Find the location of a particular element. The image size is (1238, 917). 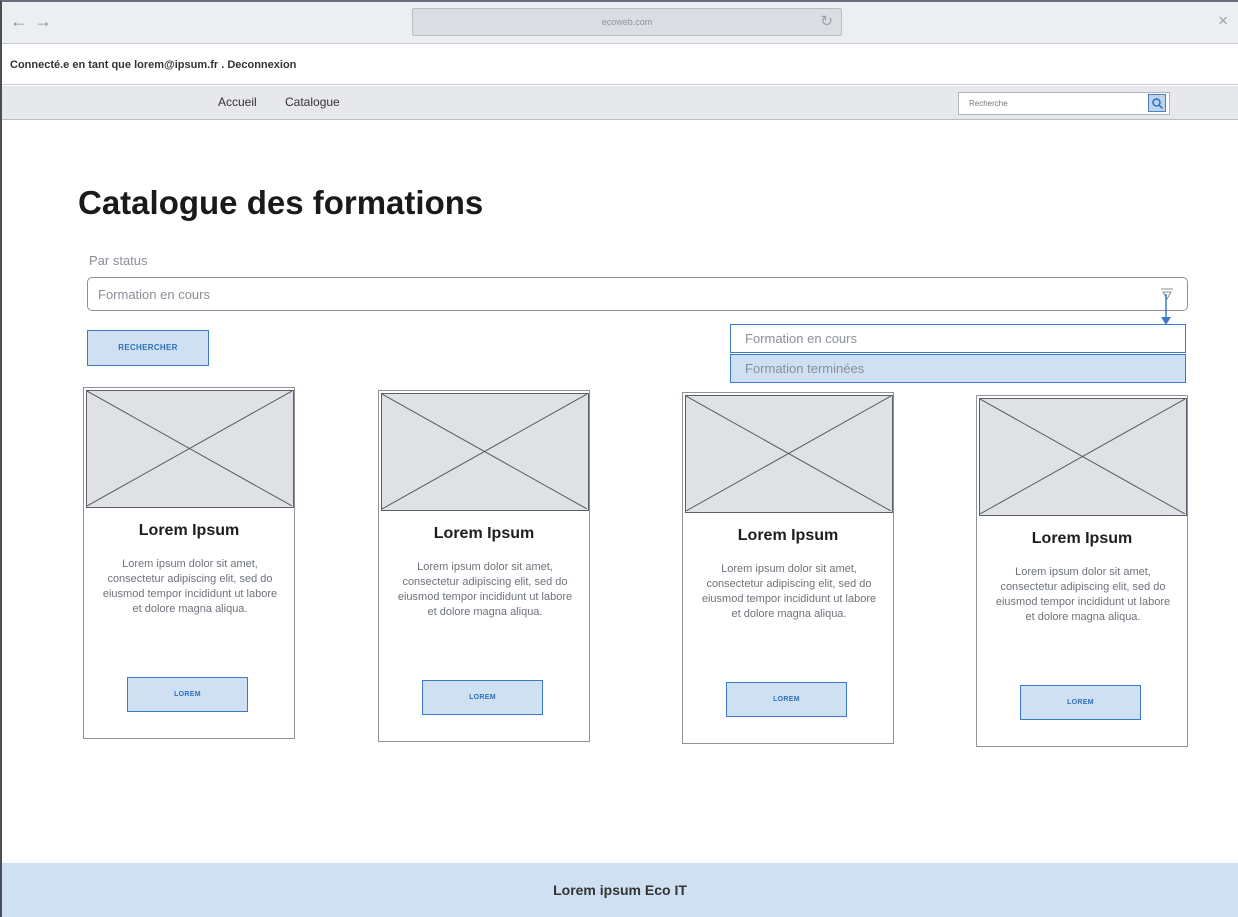

search-icon is located at coordinates (1158, 104).